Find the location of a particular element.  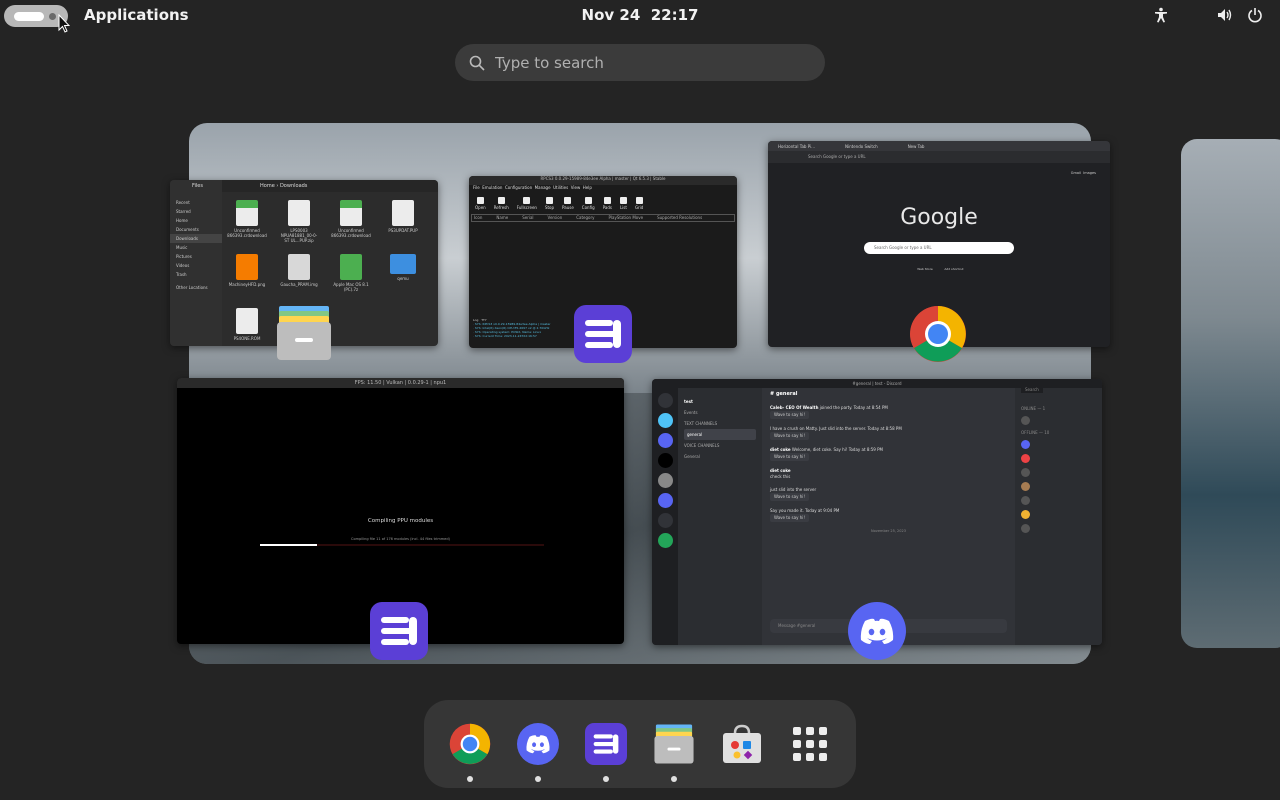

tool-grid: Grid is located at coordinates (639, 203).